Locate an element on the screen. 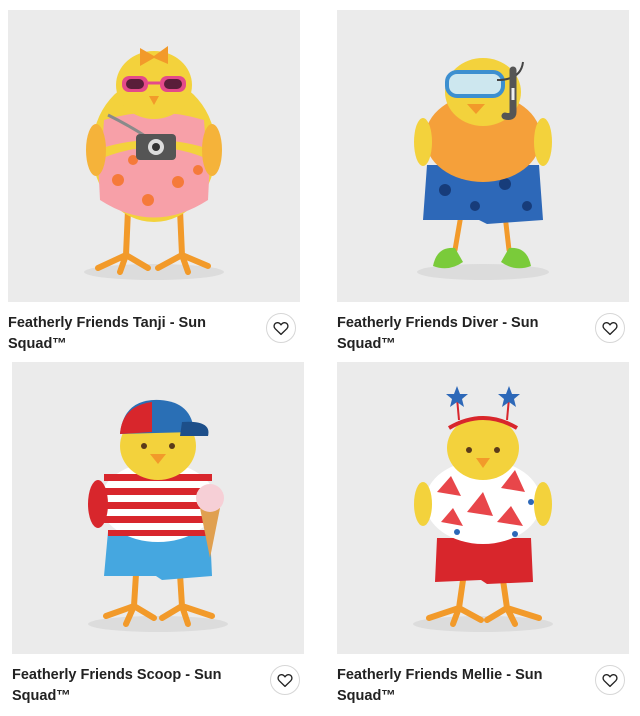 The width and height of the screenshot is (640, 716). product-title: Featherly Friends Diver - Sun Squad™ is located at coordinates (457, 334).